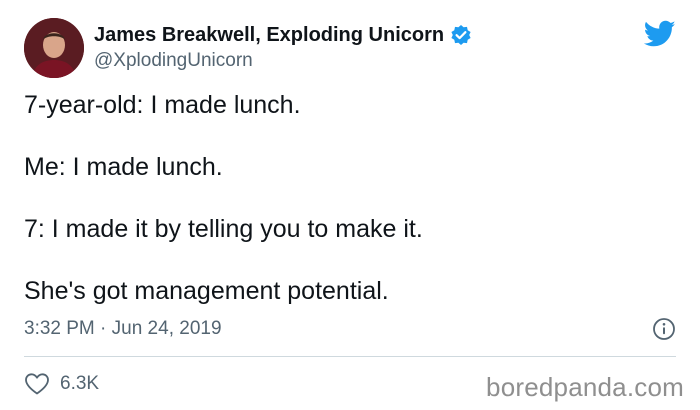  I want to click on tweet-line: Me: I made lunch., so click(123, 167).